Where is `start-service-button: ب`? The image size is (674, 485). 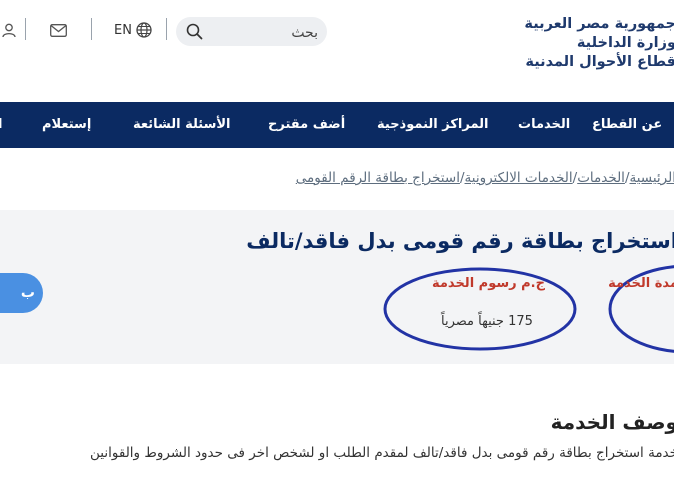
start-service-button: ب is located at coordinates (21, 293).